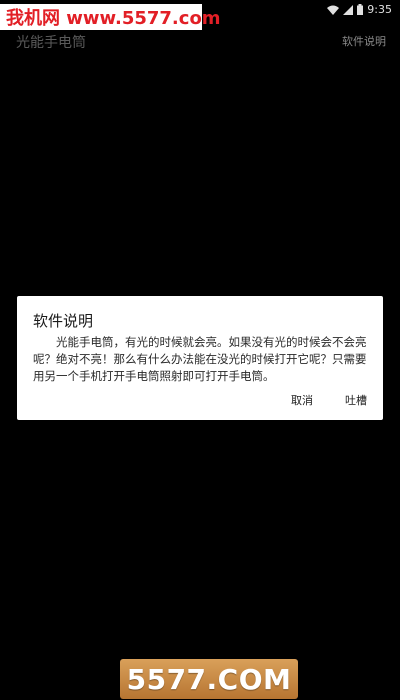 This screenshot has height=700, width=400. Describe the element at coordinates (51, 43) in the screenshot. I see `app-title: 光能手电筒` at that location.